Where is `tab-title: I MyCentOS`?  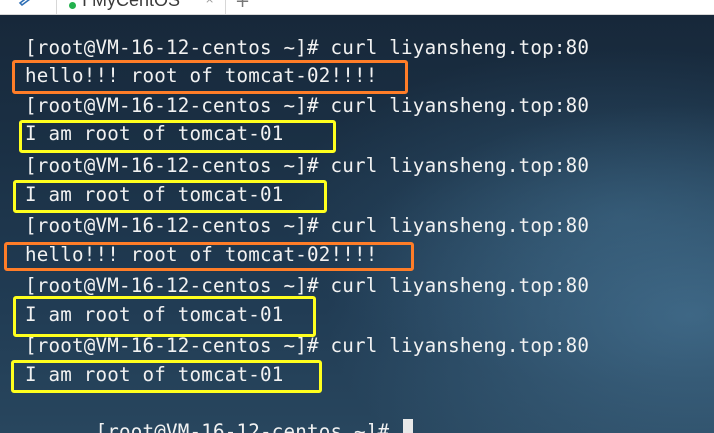
tab-title: I MyCentOS is located at coordinates (131, 5).